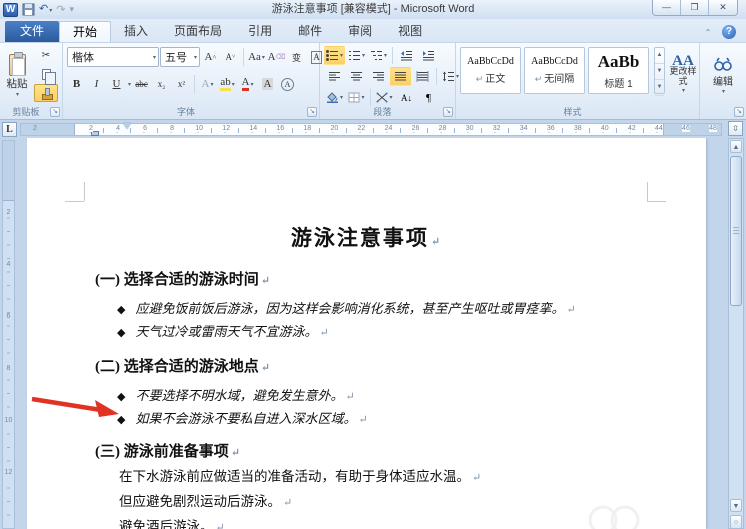 Image resolution: width=746 pixels, height=529 pixels. I want to click on paragraph-dialog-launcher: ↘, so click(448, 112).